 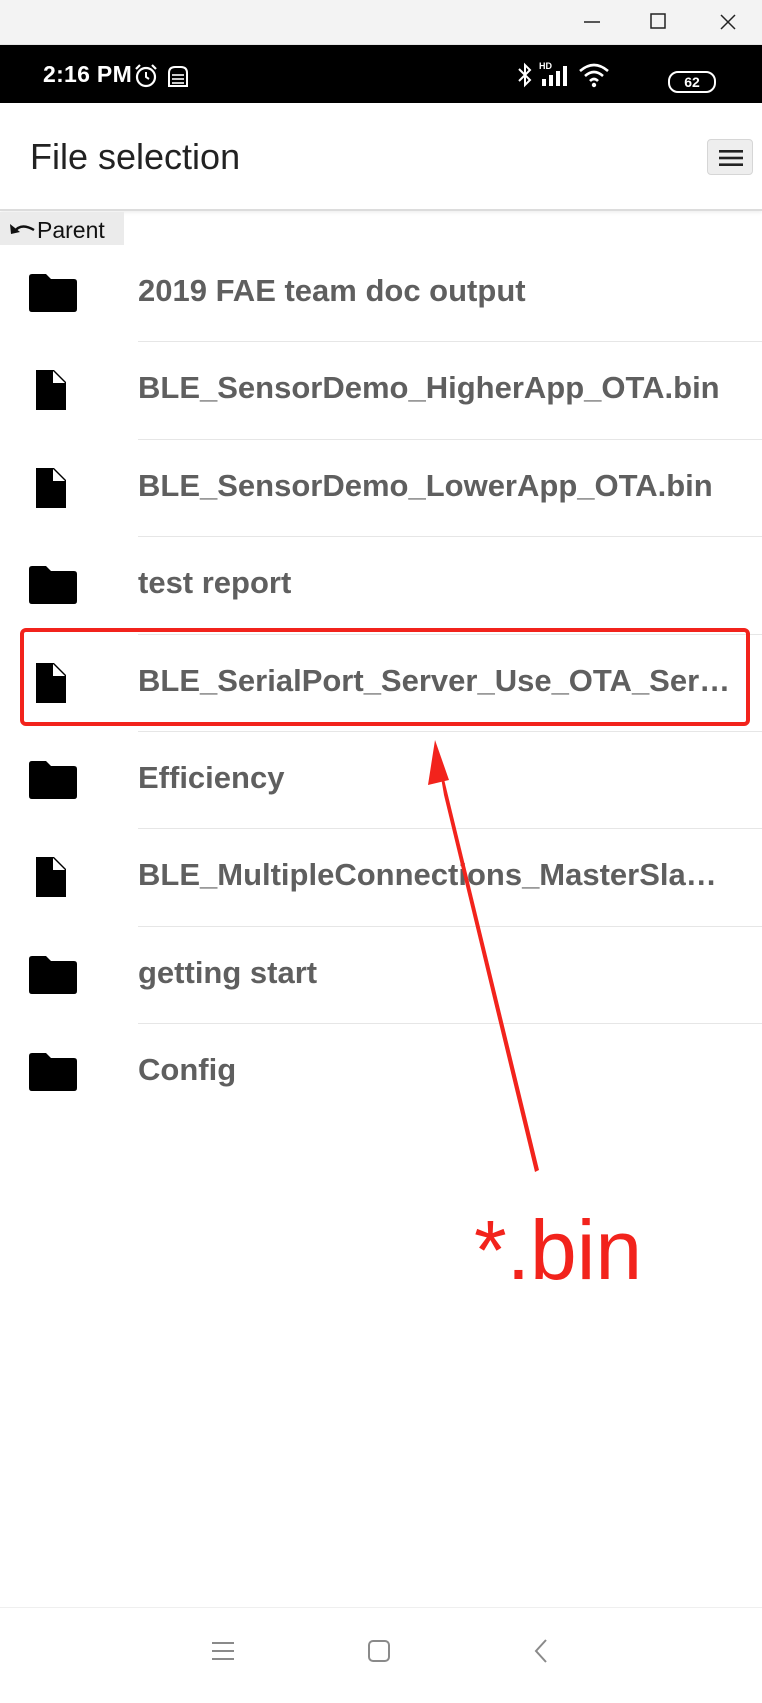 What do you see at coordinates (429, 388) in the screenshot?
I see `file-name: BLE_SensorDemo_HigherApp_OTA.bin` at bounding box center [429, 388].